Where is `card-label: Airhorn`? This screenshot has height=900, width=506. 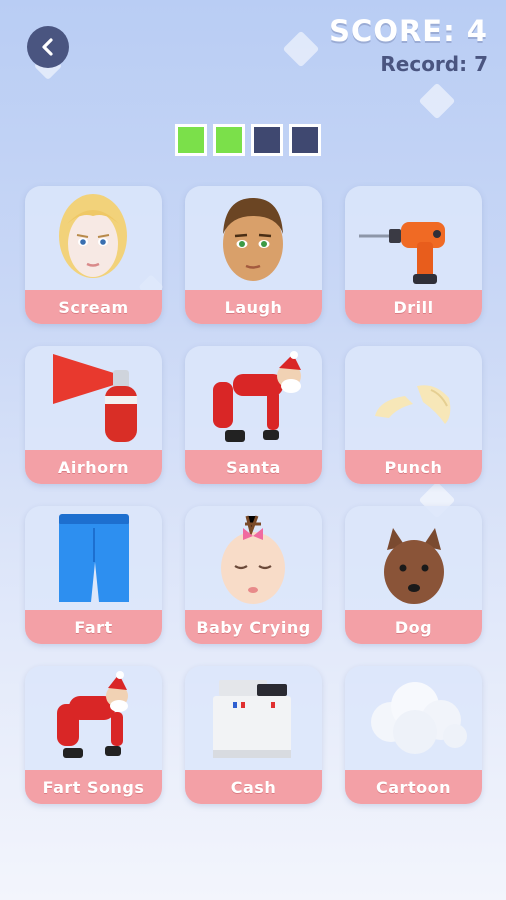 card-label: Airhorn is located at coordinates (93, 467).